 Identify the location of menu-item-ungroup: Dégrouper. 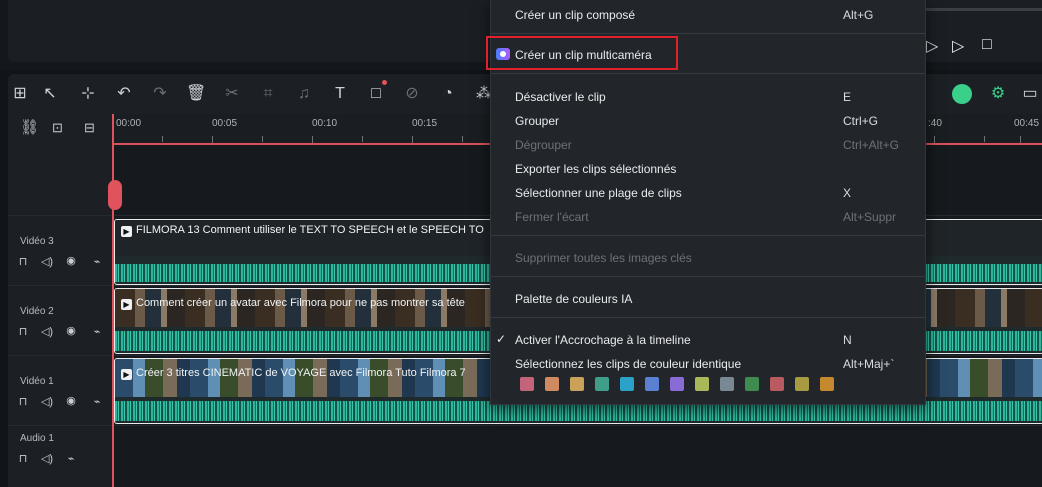
(543, 145).